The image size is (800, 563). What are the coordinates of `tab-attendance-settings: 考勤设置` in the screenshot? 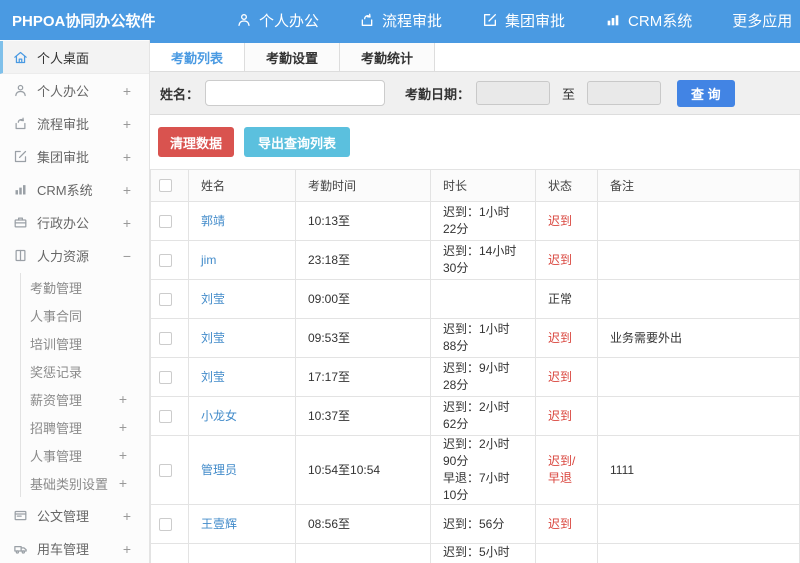 It's located at (293, 57).